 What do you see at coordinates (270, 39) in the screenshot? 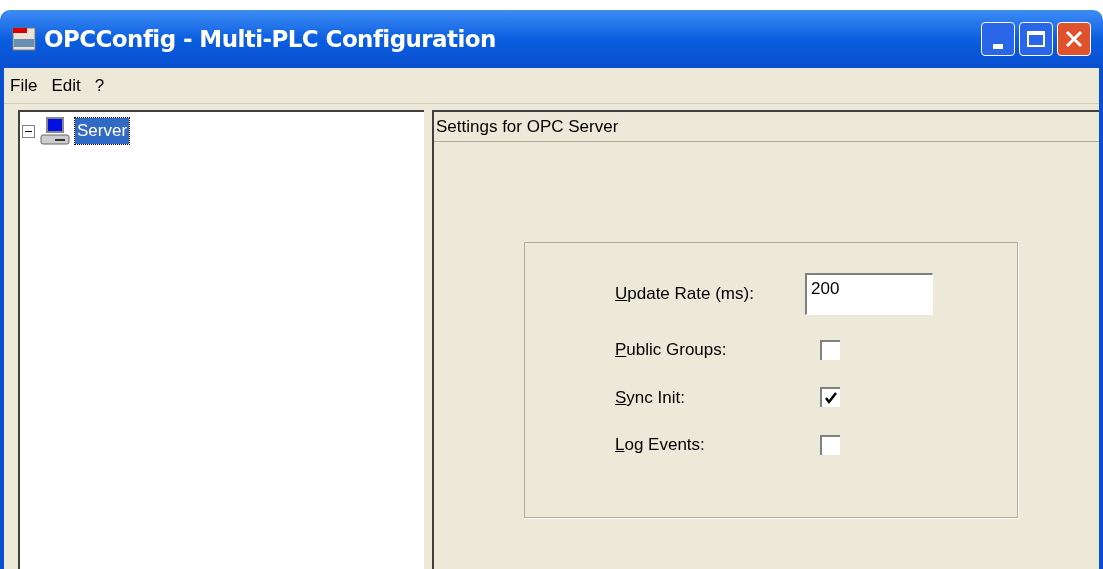
I see `window-title: OPCConfig - Multi-PLC Configuration` at bounding box center [270, 39].